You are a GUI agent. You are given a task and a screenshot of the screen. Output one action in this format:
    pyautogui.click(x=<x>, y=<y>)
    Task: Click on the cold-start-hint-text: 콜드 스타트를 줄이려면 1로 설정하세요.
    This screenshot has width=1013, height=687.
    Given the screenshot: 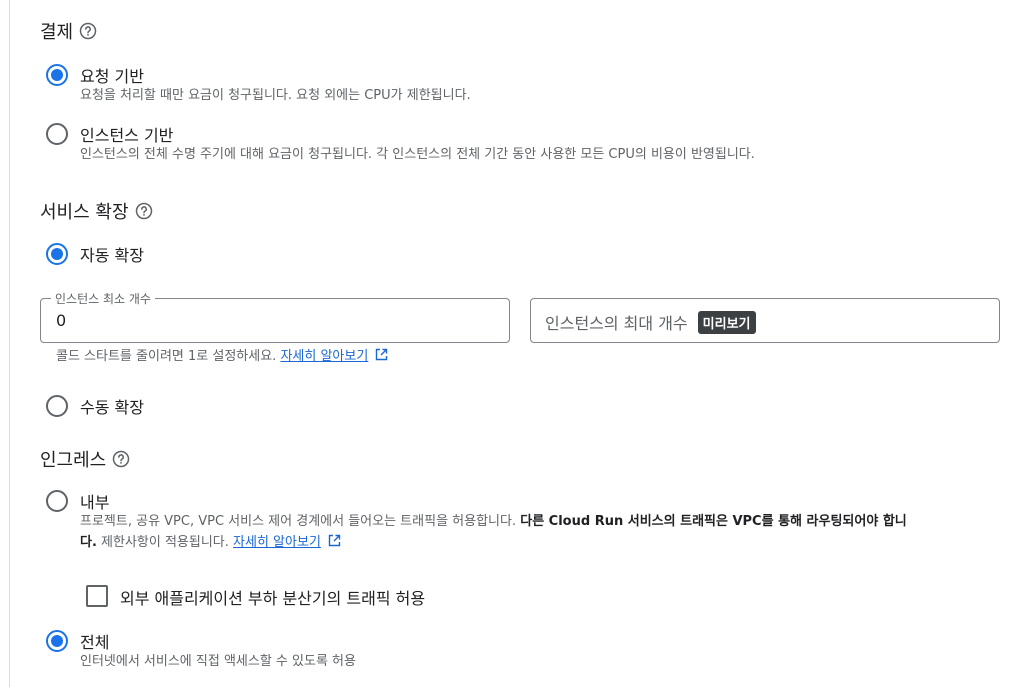 What is the action you would take?
    pyautogui.click(x=166, y=356)
    